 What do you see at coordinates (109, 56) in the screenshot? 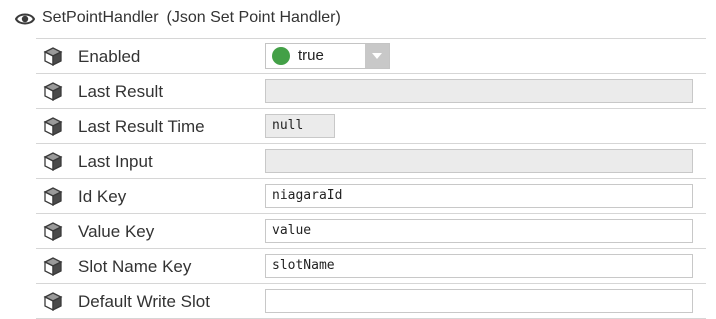
I see `property-label: Enabled` at bounding box center [109, 56].